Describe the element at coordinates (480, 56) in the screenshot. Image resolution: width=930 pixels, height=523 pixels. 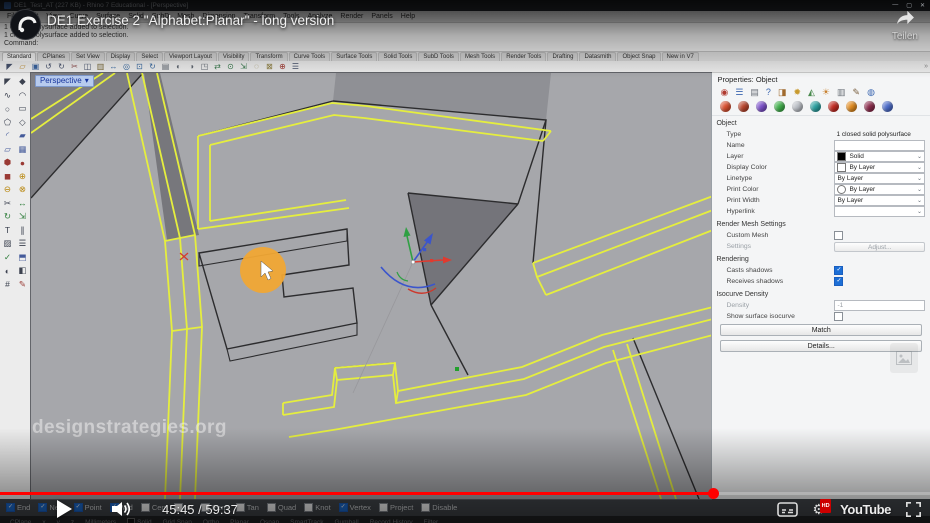
I see `toolbar-tab: Mesh Tools` at that location.